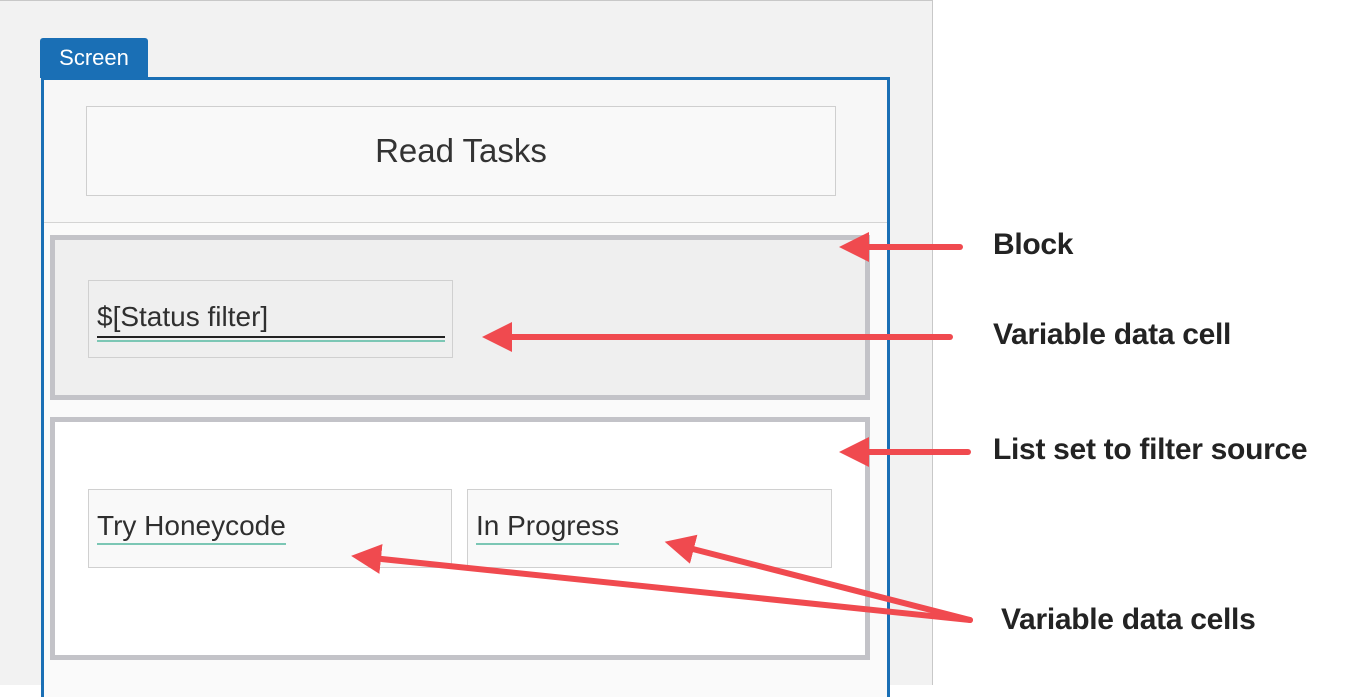 The image size is (1357, 697). I want to click on annotation-list-label: List set to filter source, so click(1150, 449).